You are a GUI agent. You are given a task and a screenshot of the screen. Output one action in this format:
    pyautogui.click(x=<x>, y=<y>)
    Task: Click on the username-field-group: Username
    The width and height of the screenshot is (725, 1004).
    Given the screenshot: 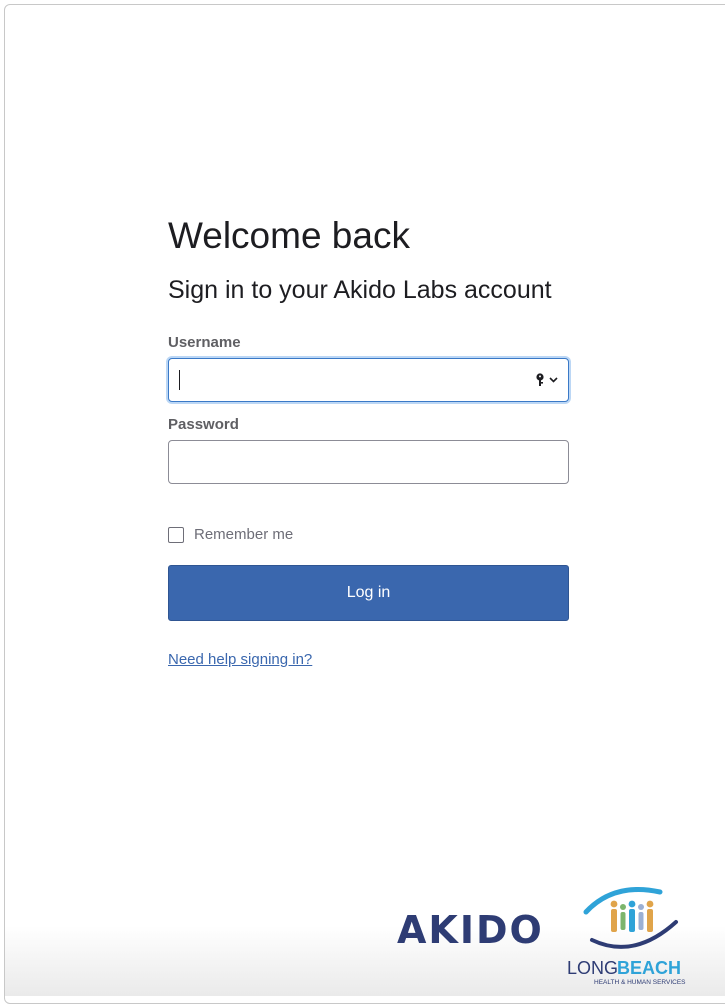 What is the action you would take?
    pyautogui.click(x=368, y=368)
    